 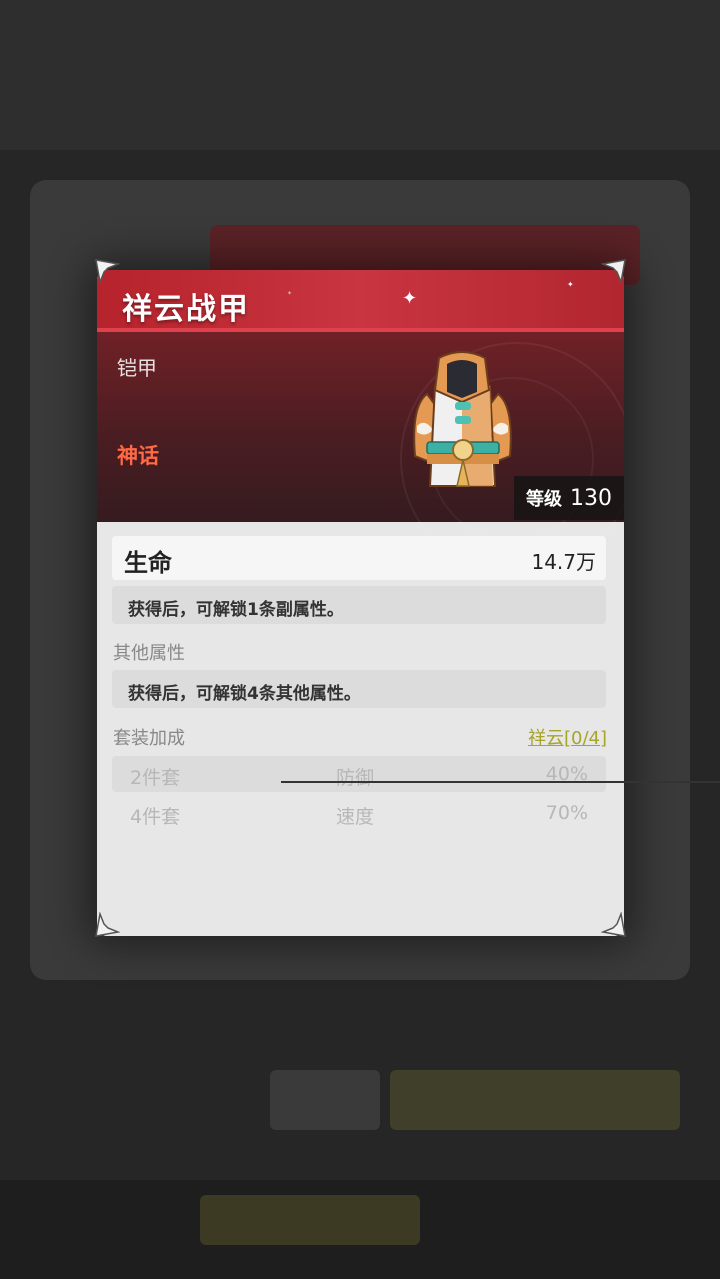 I want to click on set-bonus-row: 2件套 防御 40%, so click(x=359, y=774).